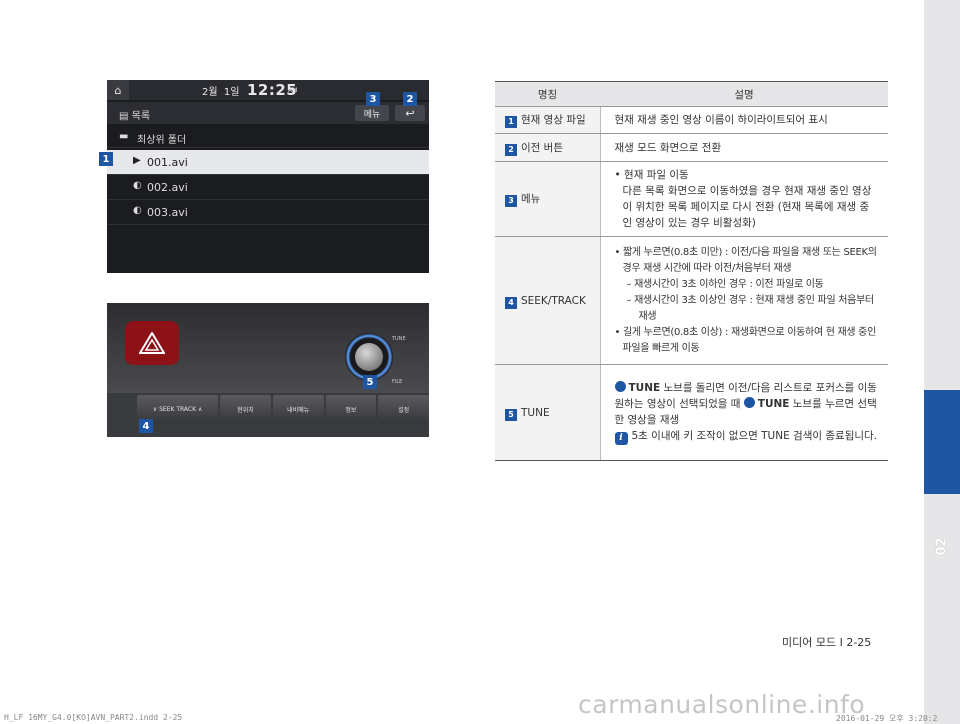 The width and height of the screenshot is (960, 724). Describe the element at coordinates (746, 436) in the screenshot. I see `info-note: i 5초 이내에 키 조작이 없으면 TUNE 검색이 종료됩니다.` at that location.